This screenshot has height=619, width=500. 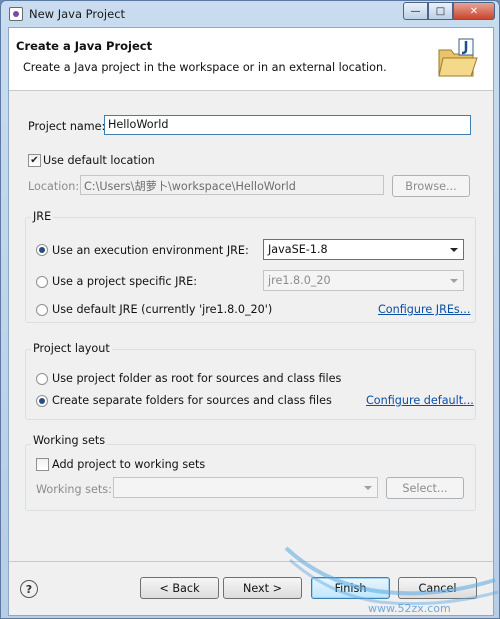 What do you see at coordinates (42, 379) in the screenshot?
I see `layout-root-radio` at bounding box center [42, 379].